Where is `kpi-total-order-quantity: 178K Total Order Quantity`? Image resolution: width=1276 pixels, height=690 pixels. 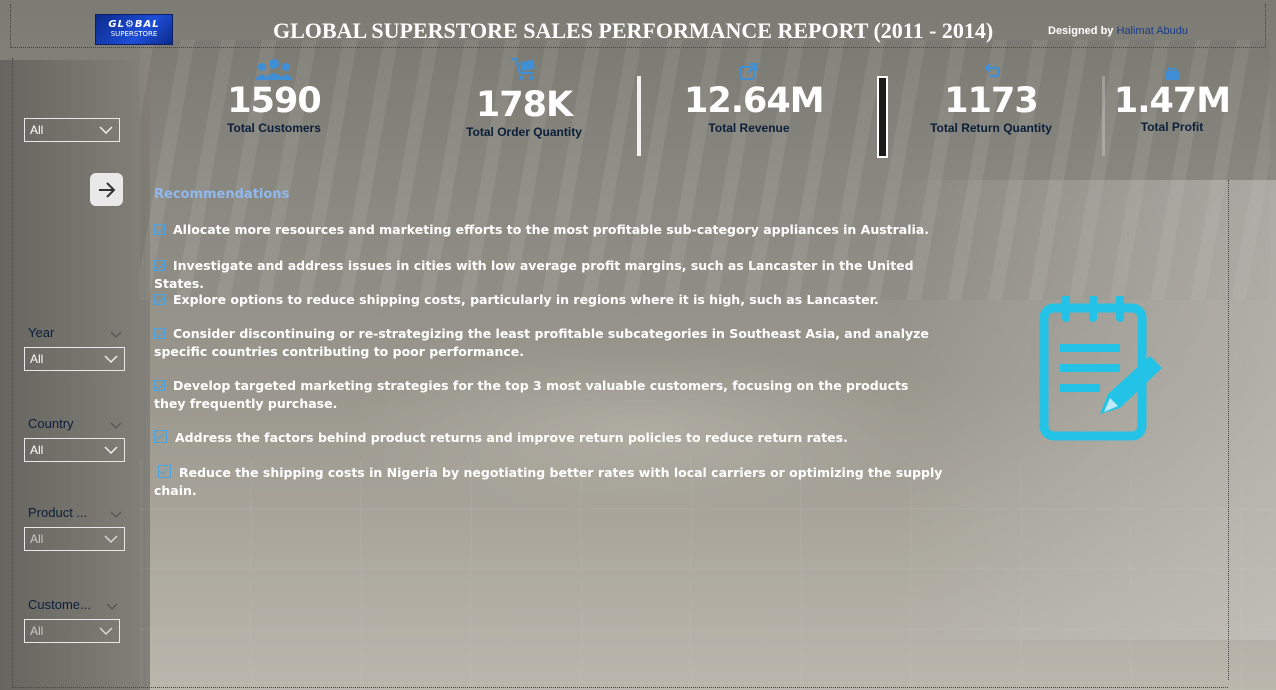 kpi-total-order-quantity: 178K Total Order Quantity is located at coordinates (524, 107).